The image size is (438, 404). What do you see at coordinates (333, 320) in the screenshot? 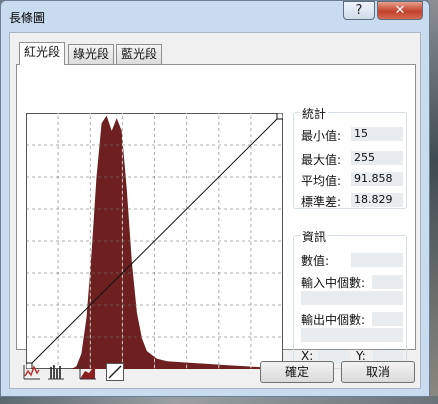
I see `output-count-label: 輸出中個數:` at bounding box center [333, 320].